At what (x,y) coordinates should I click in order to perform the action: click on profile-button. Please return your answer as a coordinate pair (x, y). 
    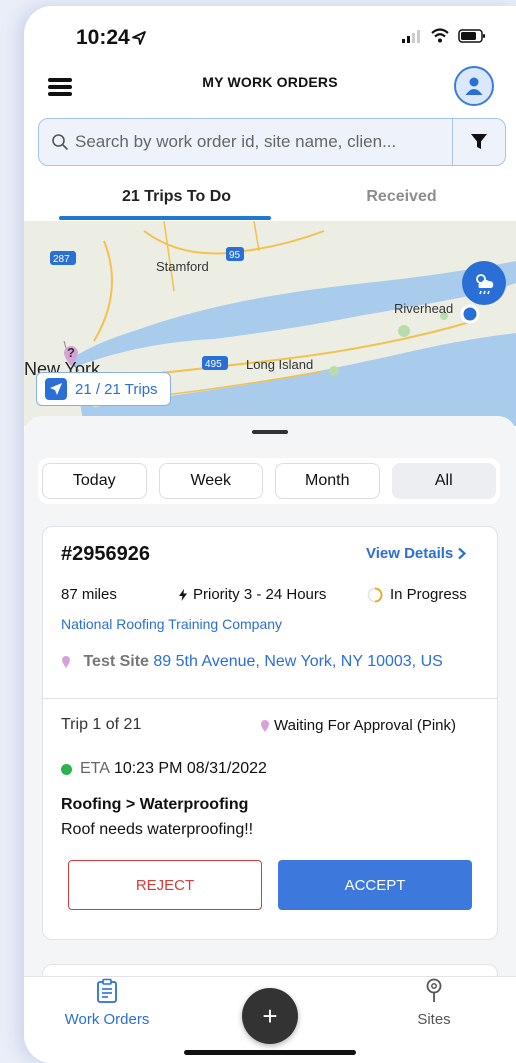
    Looking at the image, I should click on (474, 86).